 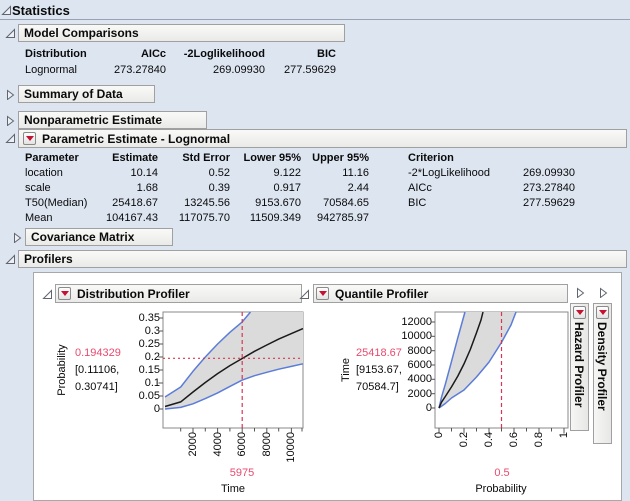 What do you see at coordinates (310, 70) in the screenshot?
I see `table-cell-bic: 277.59629` at bounding box center [310, 70].